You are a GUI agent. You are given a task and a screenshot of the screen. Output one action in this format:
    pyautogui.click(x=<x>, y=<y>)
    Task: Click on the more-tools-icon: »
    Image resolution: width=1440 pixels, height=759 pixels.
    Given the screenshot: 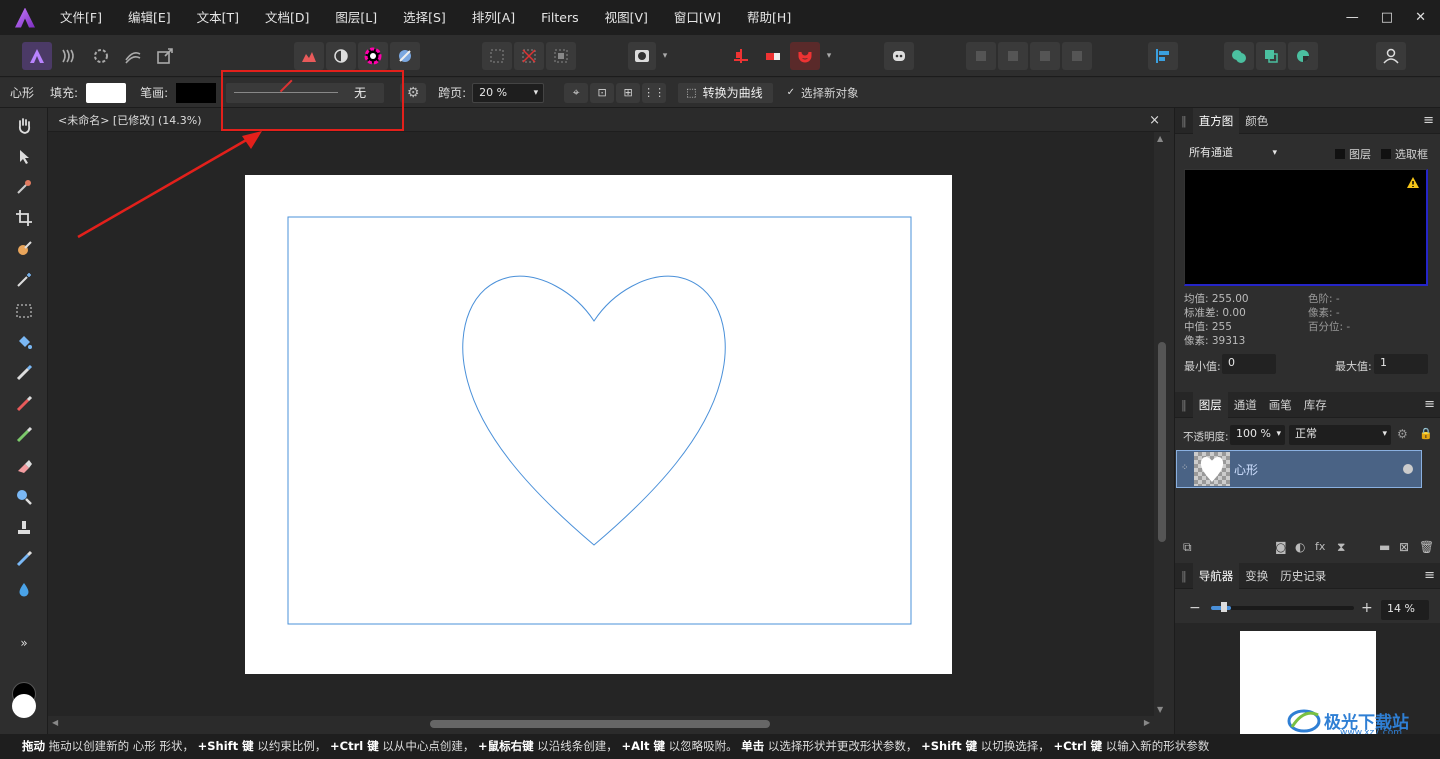 What is the action you would take?
    pyautogui.click(x=24, y=643)
    